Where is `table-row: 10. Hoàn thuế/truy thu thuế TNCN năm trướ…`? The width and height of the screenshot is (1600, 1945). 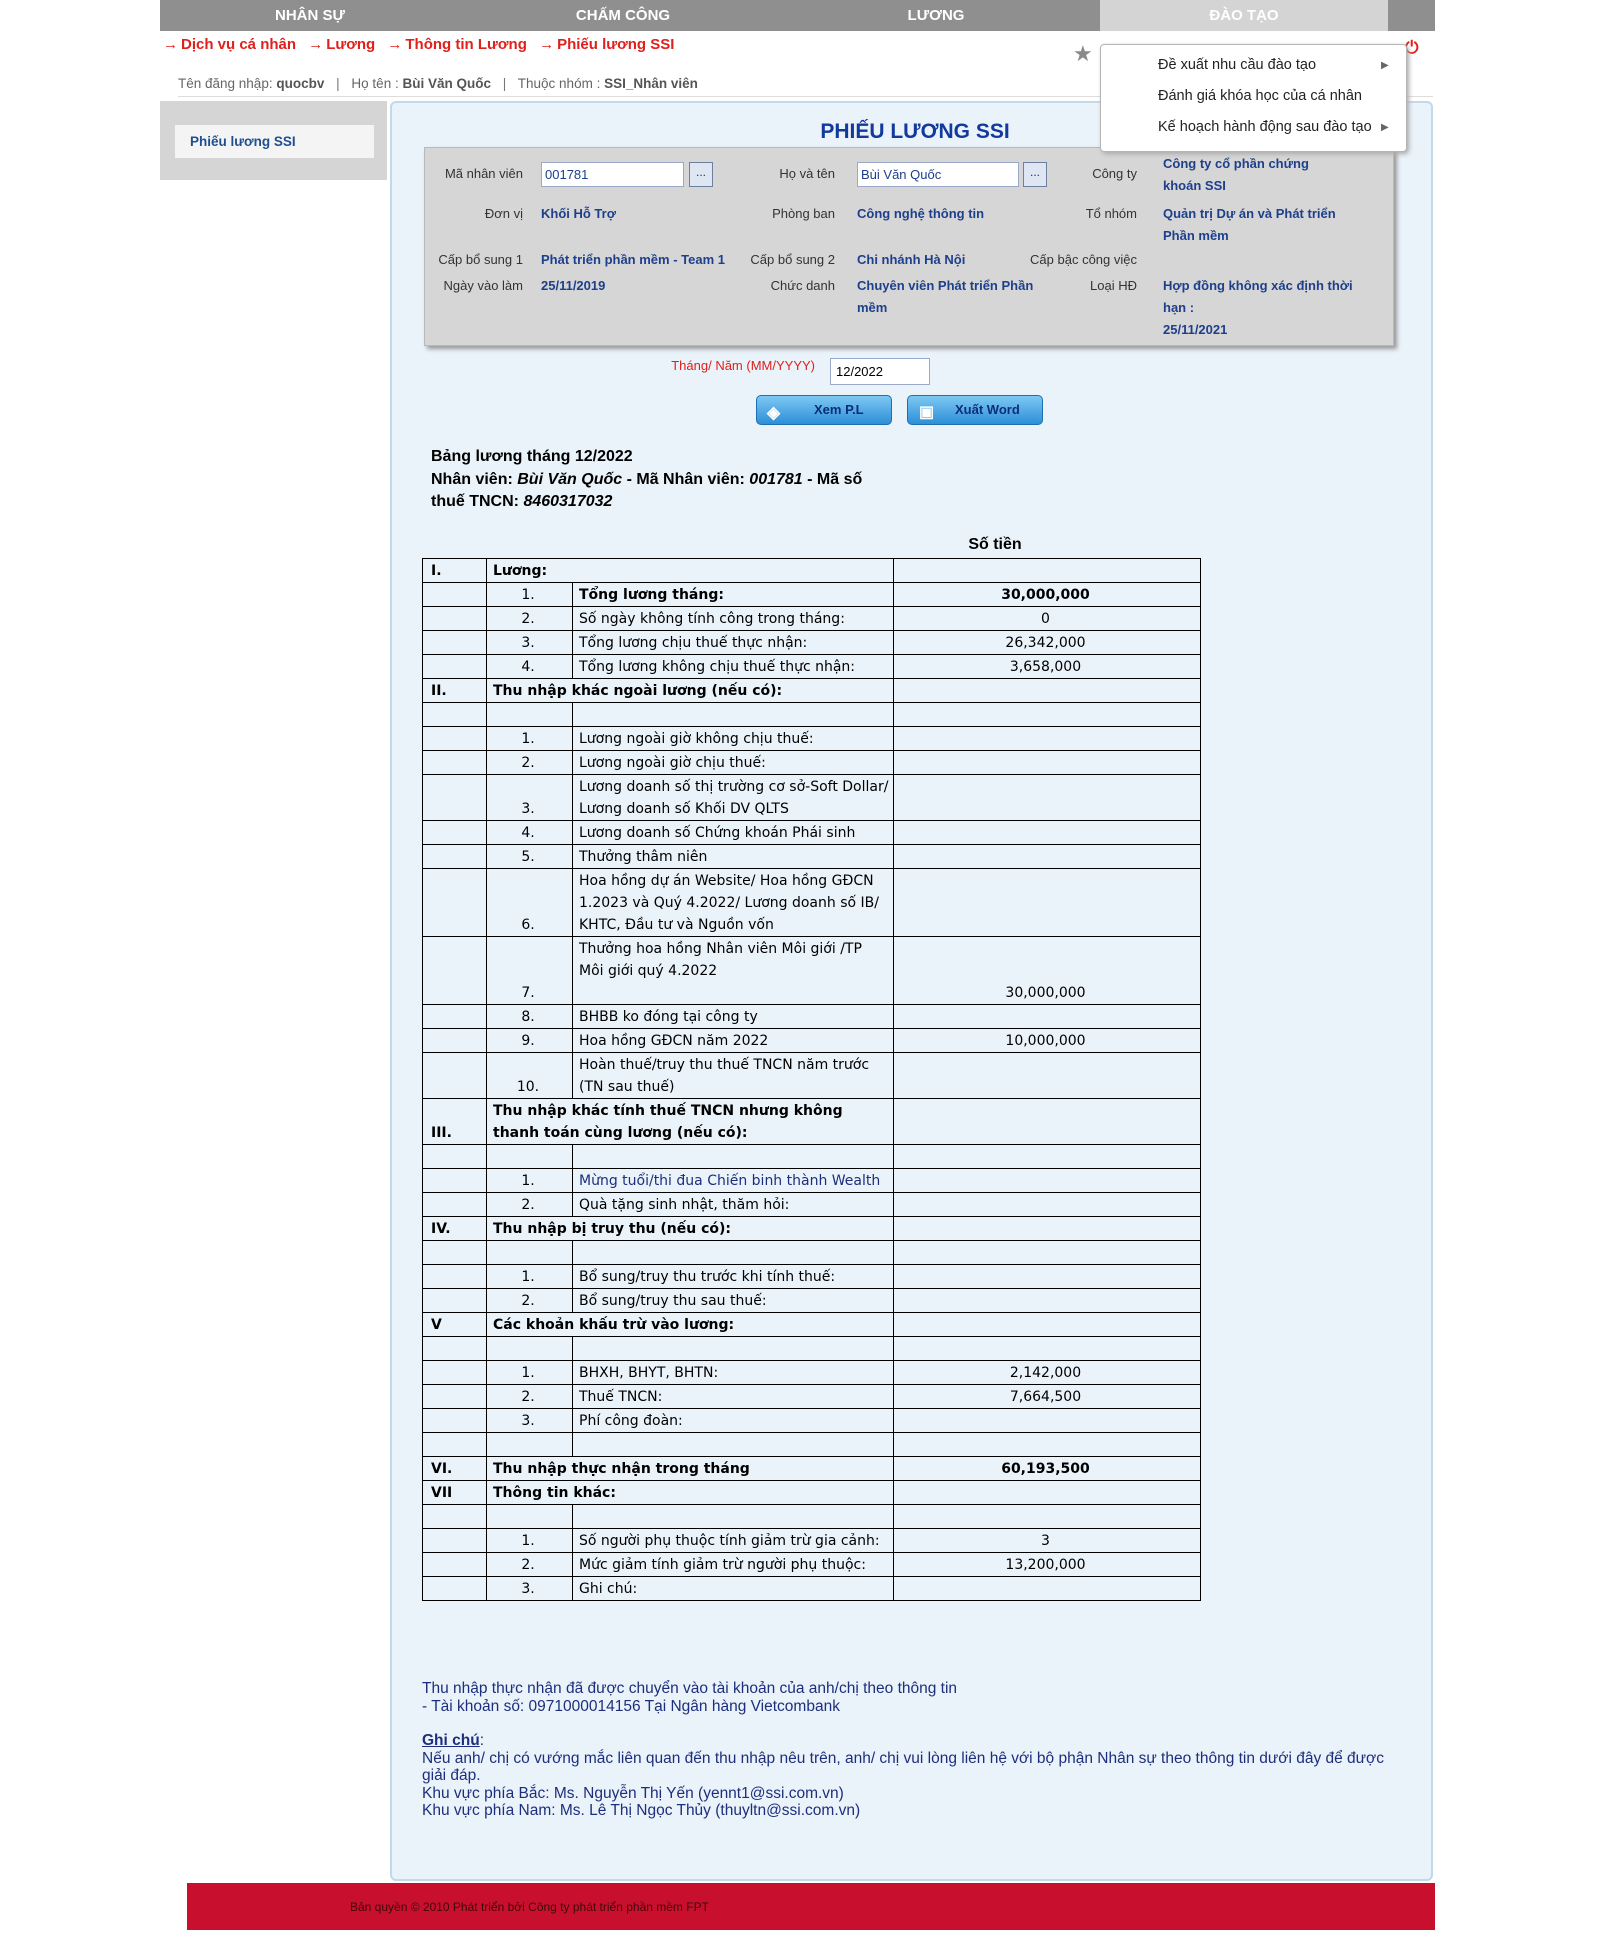
table-row: 10. Hoàn thuế/truy thu thuế TNCN năm trướ… is located at coordinates (811, 1075).